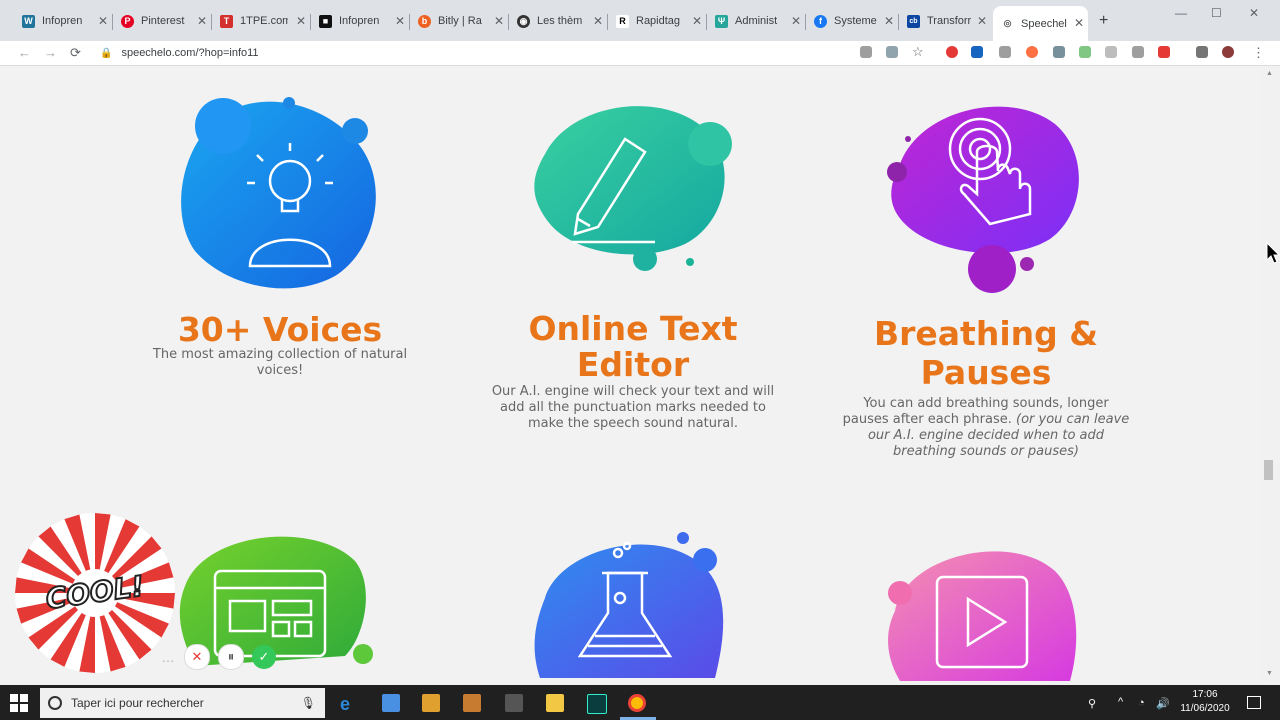  I want to click on cancel-icon: ✕, so click(197, 657).